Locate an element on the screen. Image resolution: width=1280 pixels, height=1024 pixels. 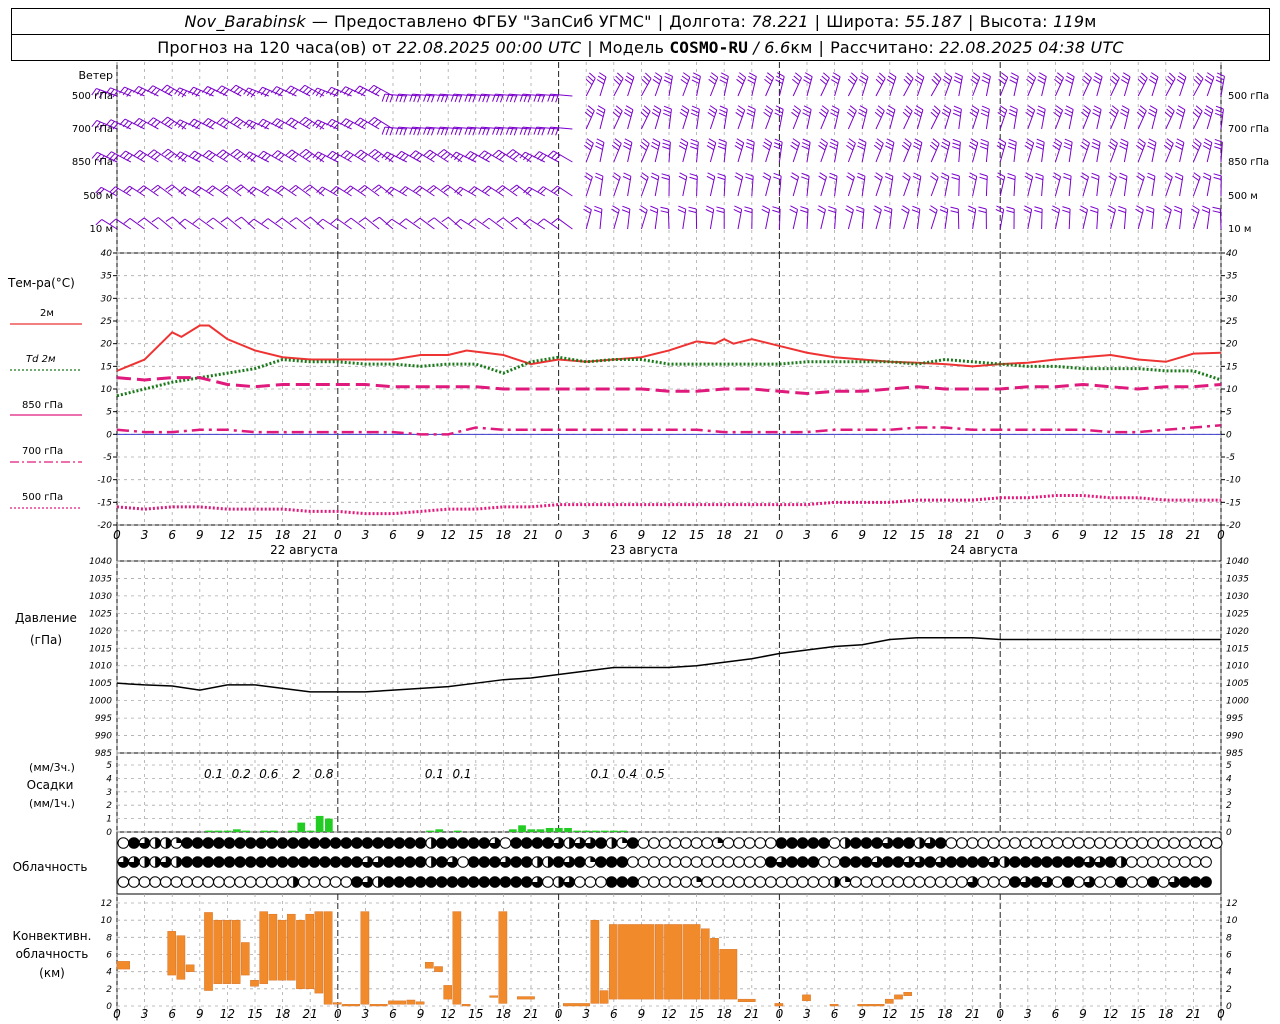
hour-tick-label: 6 is located at coordinates (1056, 1014).